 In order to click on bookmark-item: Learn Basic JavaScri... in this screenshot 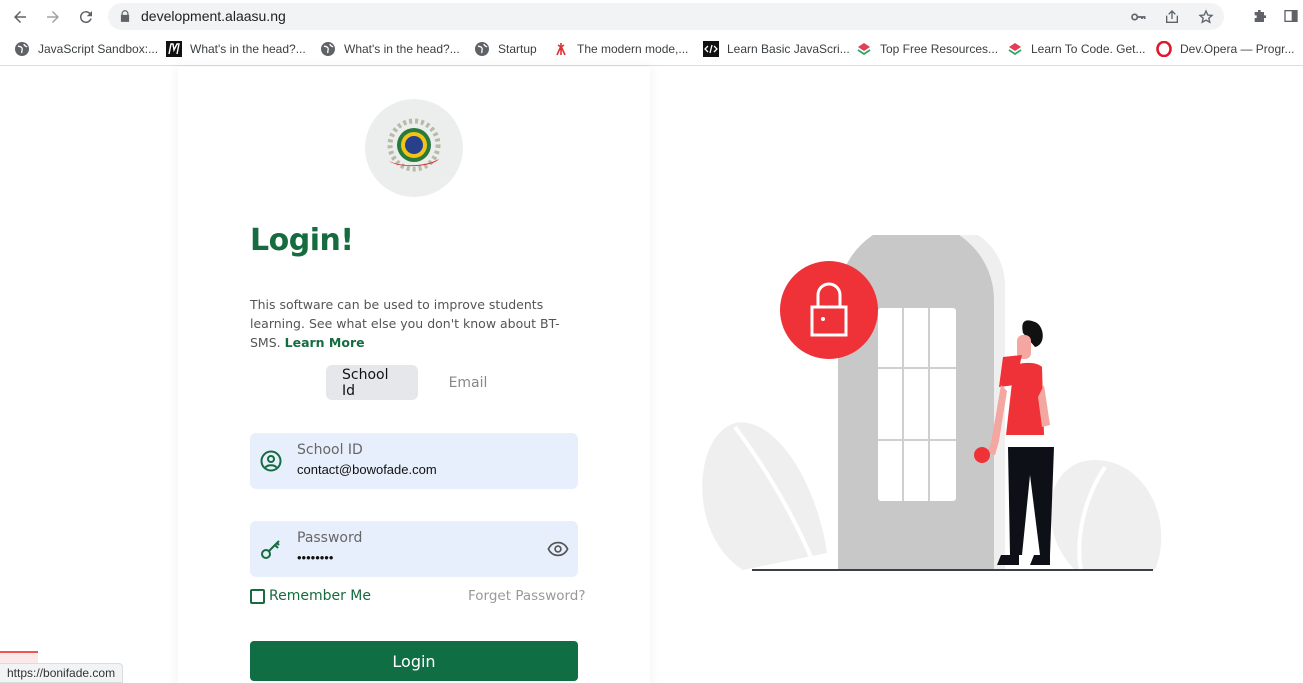, I will do `click(776, 49)`.